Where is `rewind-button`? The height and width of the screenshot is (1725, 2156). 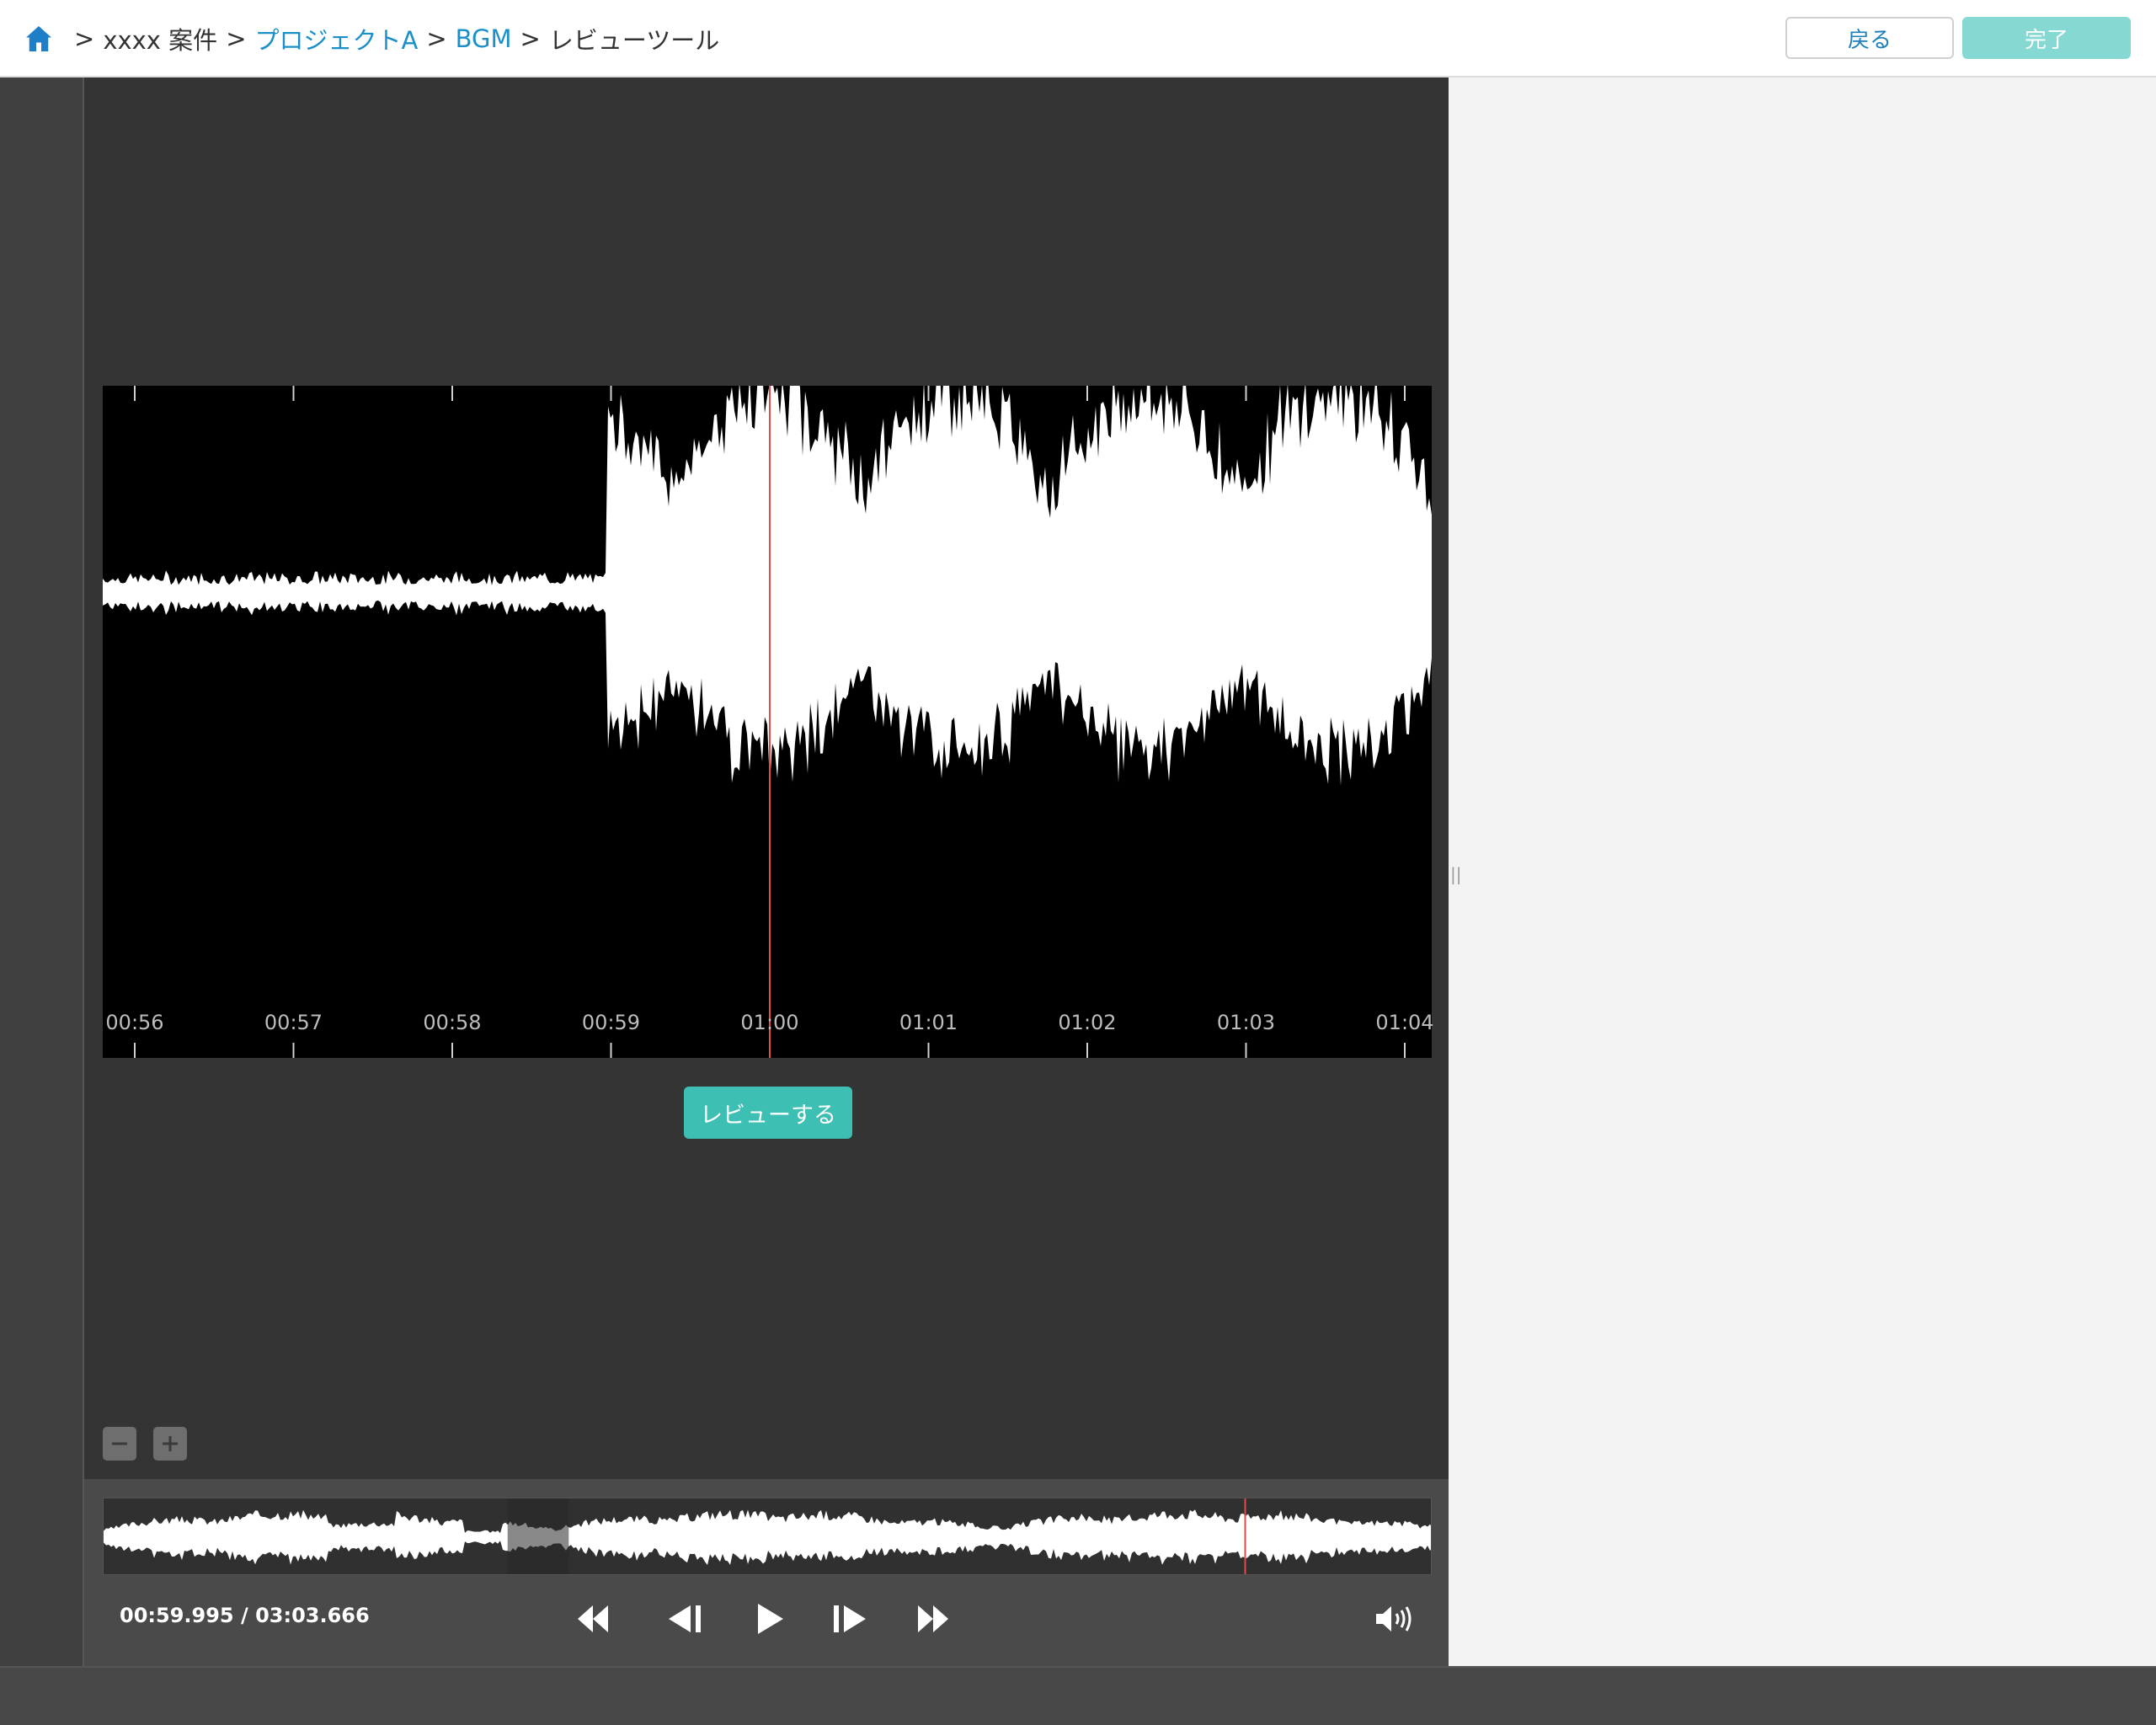 rewind-button is located at coordinates (592, 1618).